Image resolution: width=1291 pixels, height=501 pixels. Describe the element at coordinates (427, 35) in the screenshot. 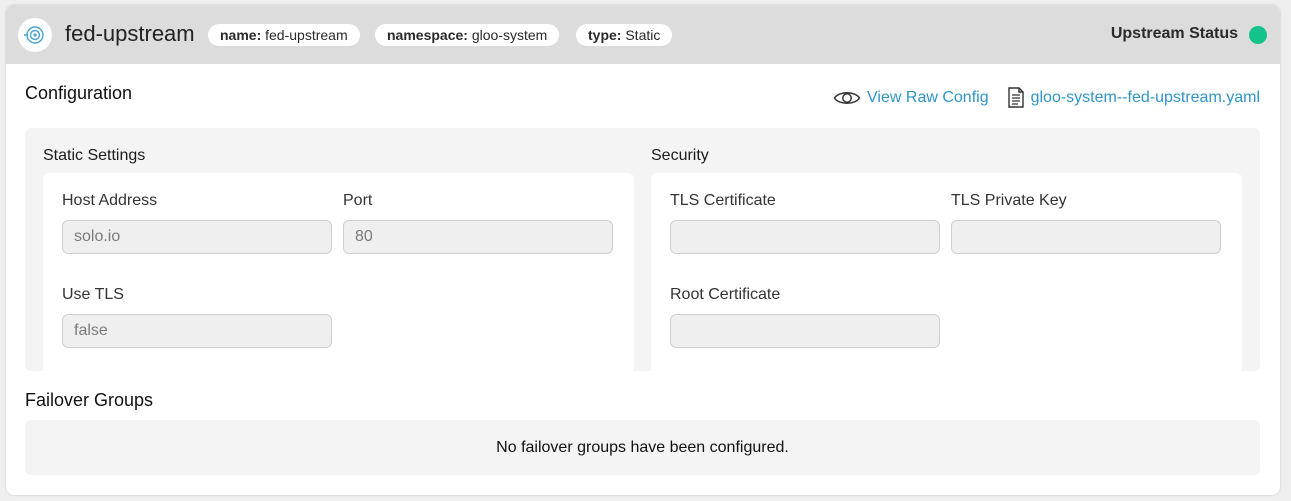

I see `tag-namespace-key: namespace:` at that location.